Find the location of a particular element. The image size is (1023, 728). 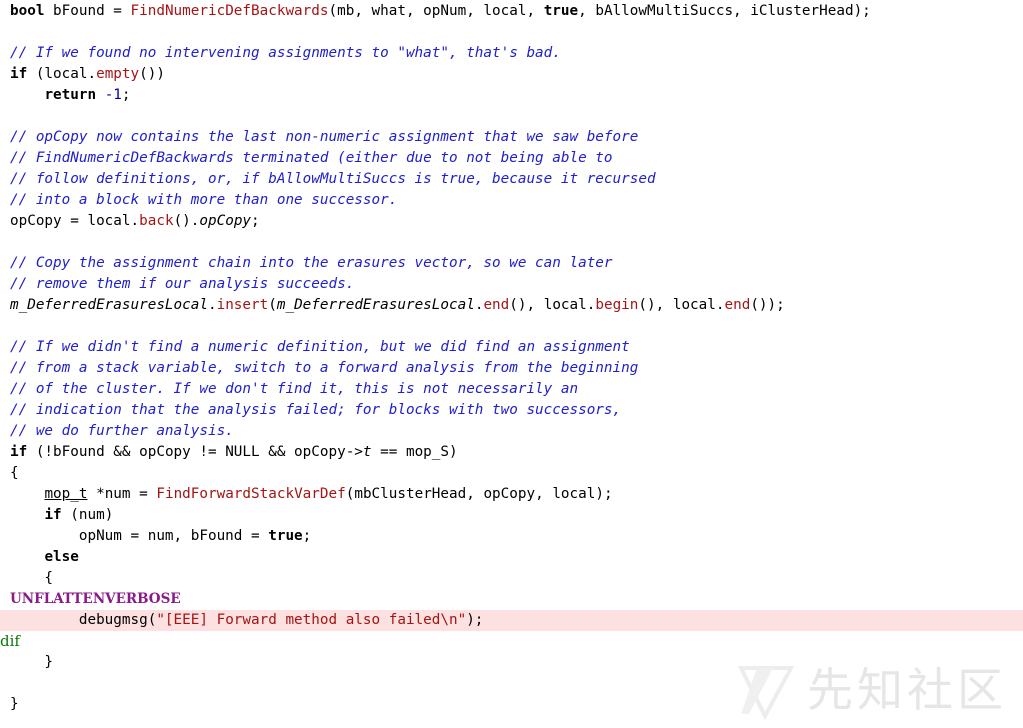

code-token: (local. is located at coordinates (62, 73).